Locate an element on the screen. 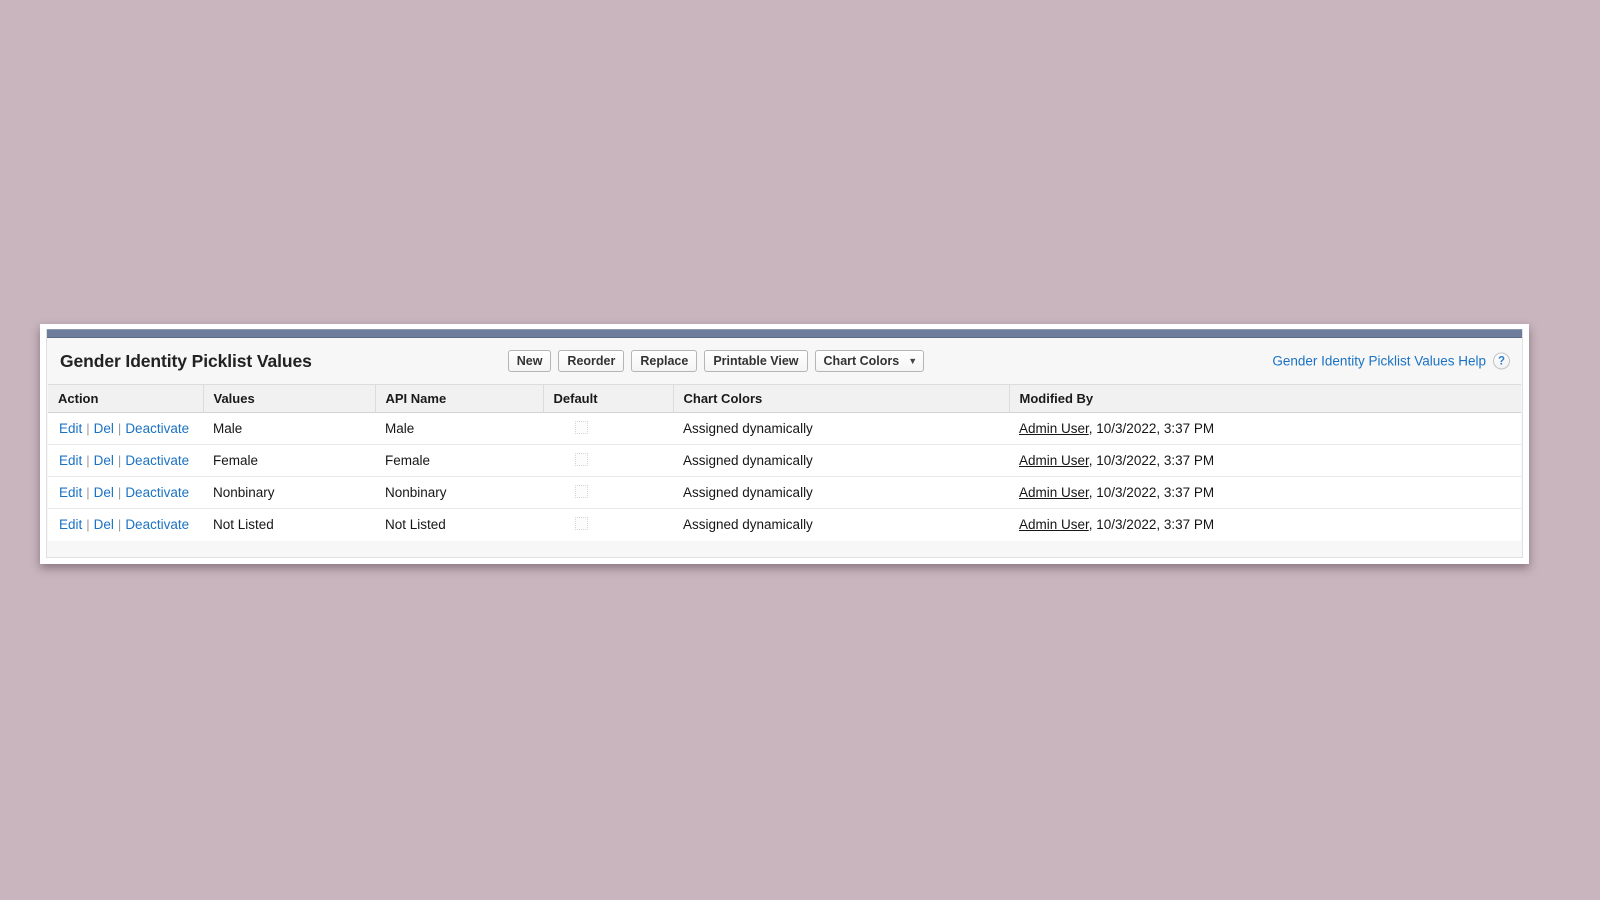 The height and width of the screenshot is (900, 1600). cell-value: Male is located at coordinates (289, 428).